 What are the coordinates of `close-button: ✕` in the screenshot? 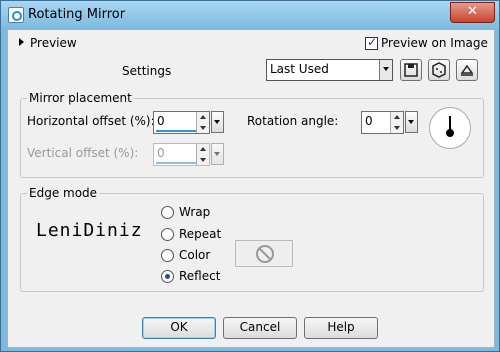 It's located at (472, 12).